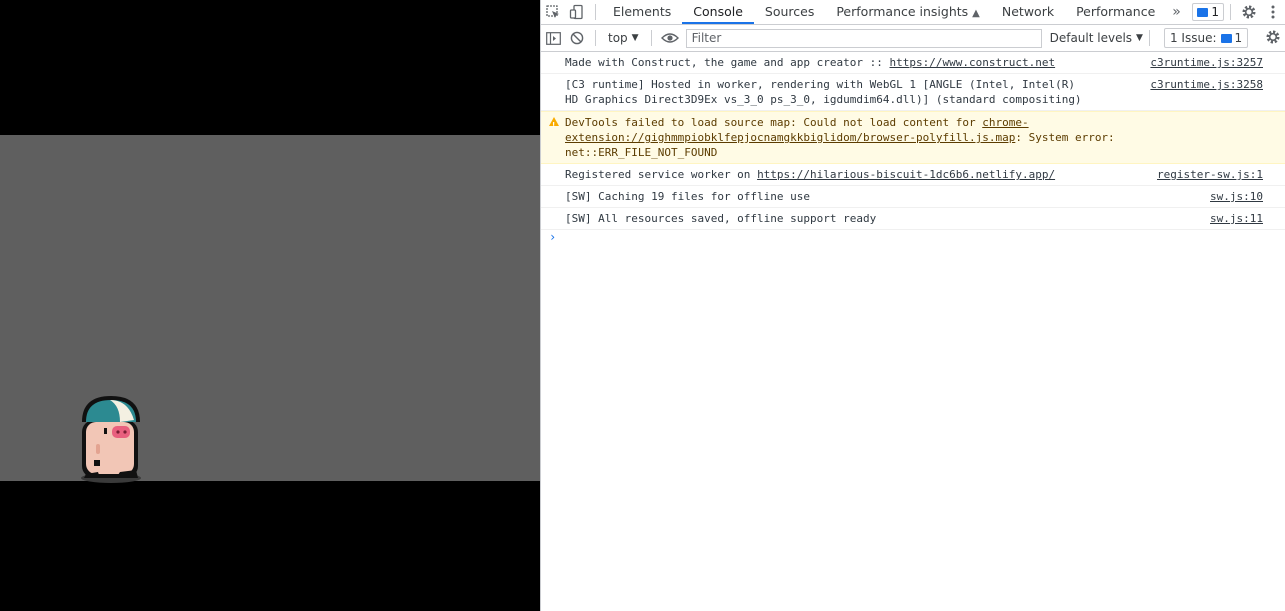 This screenshot has width=1285, height=611. What do you see at coordinates (1236, 196) in the screenshot?
I see `source-link: sw.js:10` at bounding box center [1236, 196].